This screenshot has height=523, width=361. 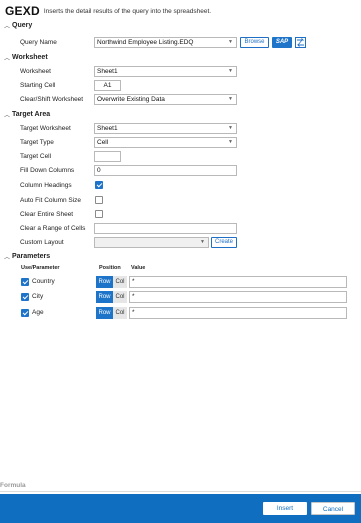 I want to click on section-title-parameters: Parameters, so click(x=31, y=256).